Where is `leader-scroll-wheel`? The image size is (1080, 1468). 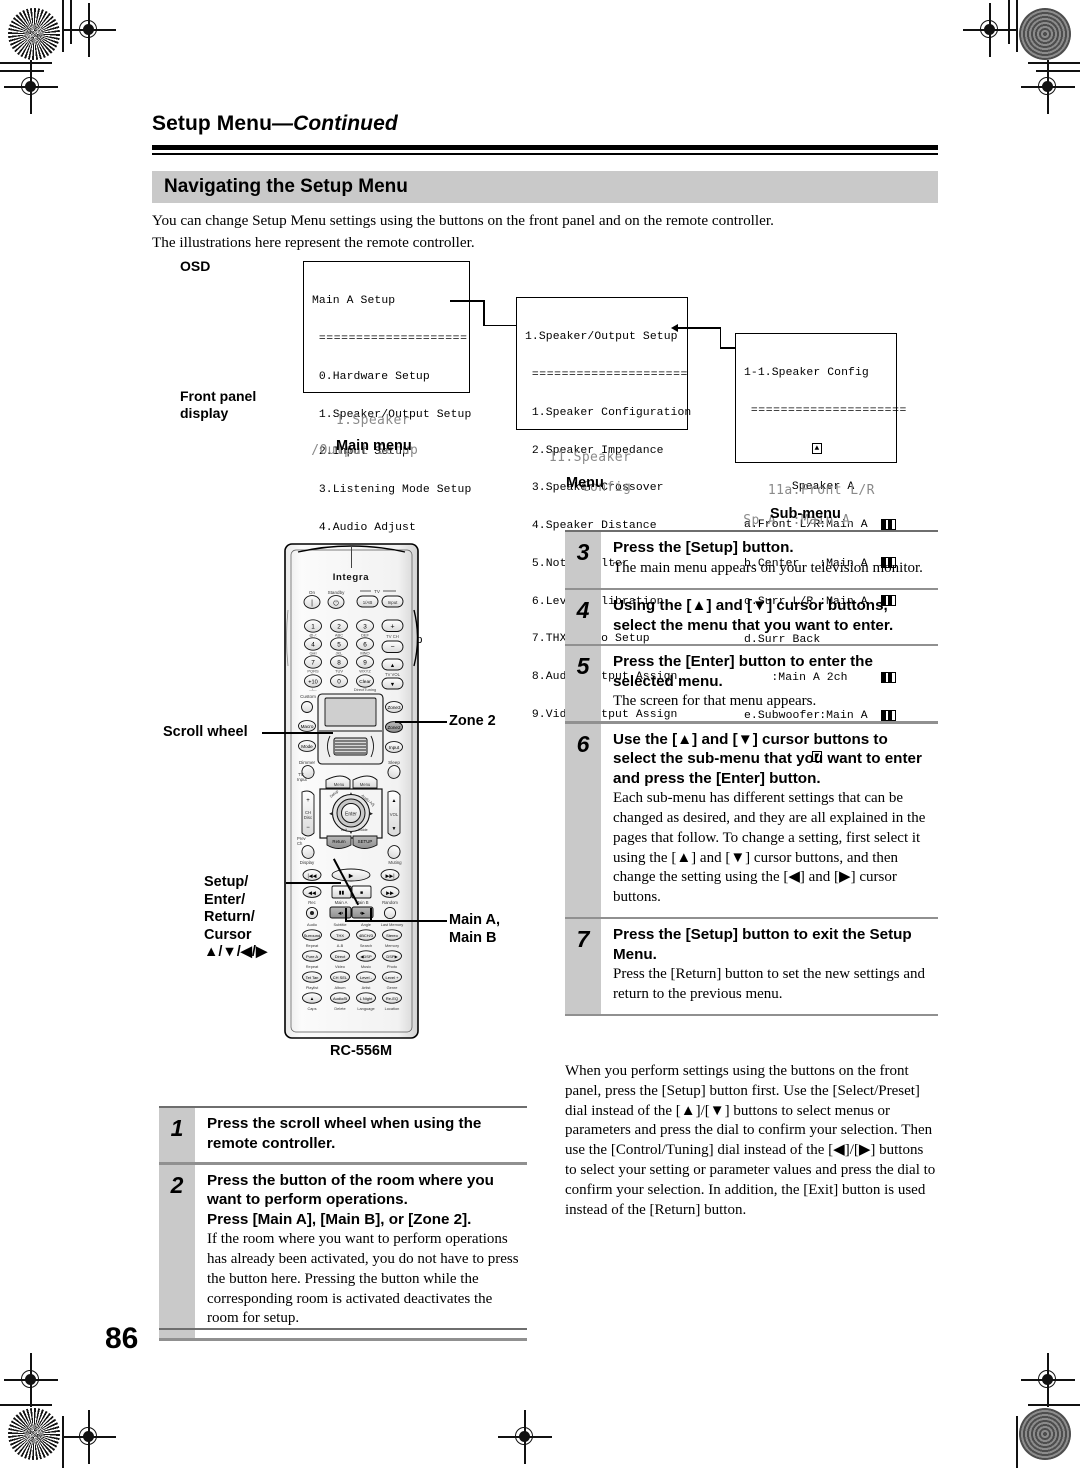
leader-scroll-wheel is located at coordinates (297, 733).